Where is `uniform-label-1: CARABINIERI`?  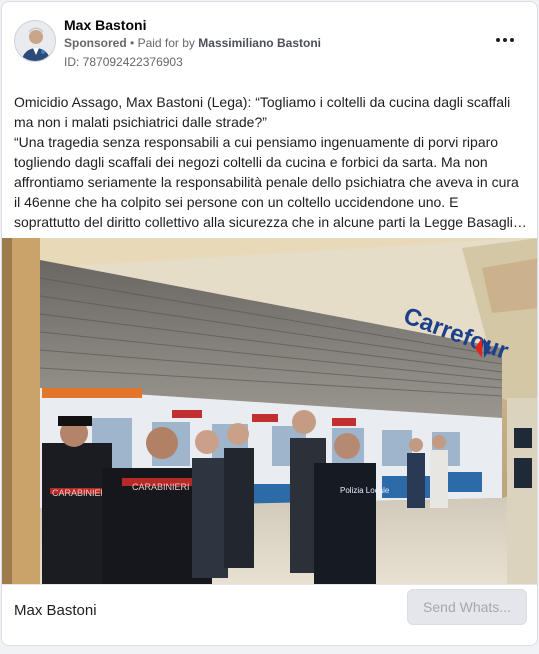 uniform-label-1: CARABINIERI is located at coordinates (81, 493).